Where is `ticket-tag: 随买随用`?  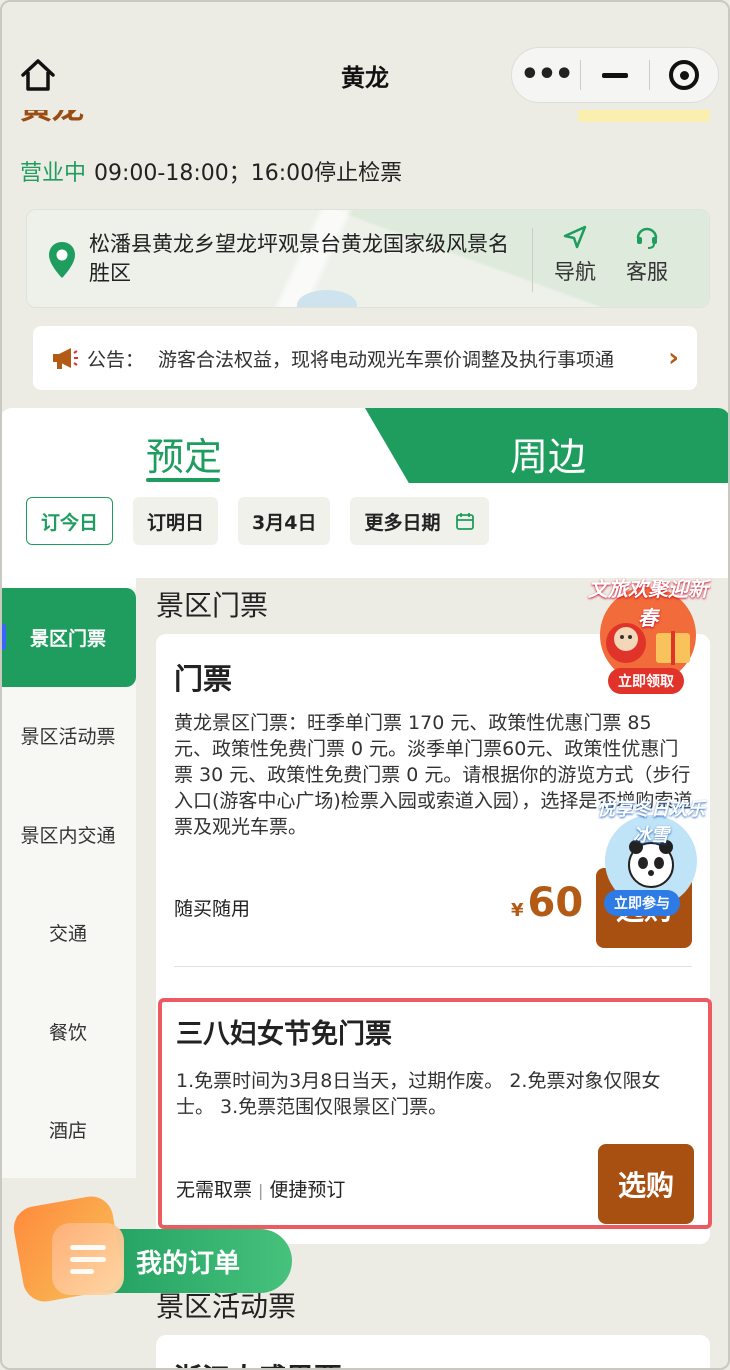 ticket-tag: 随买随用 is located at coordinates (212, 909).